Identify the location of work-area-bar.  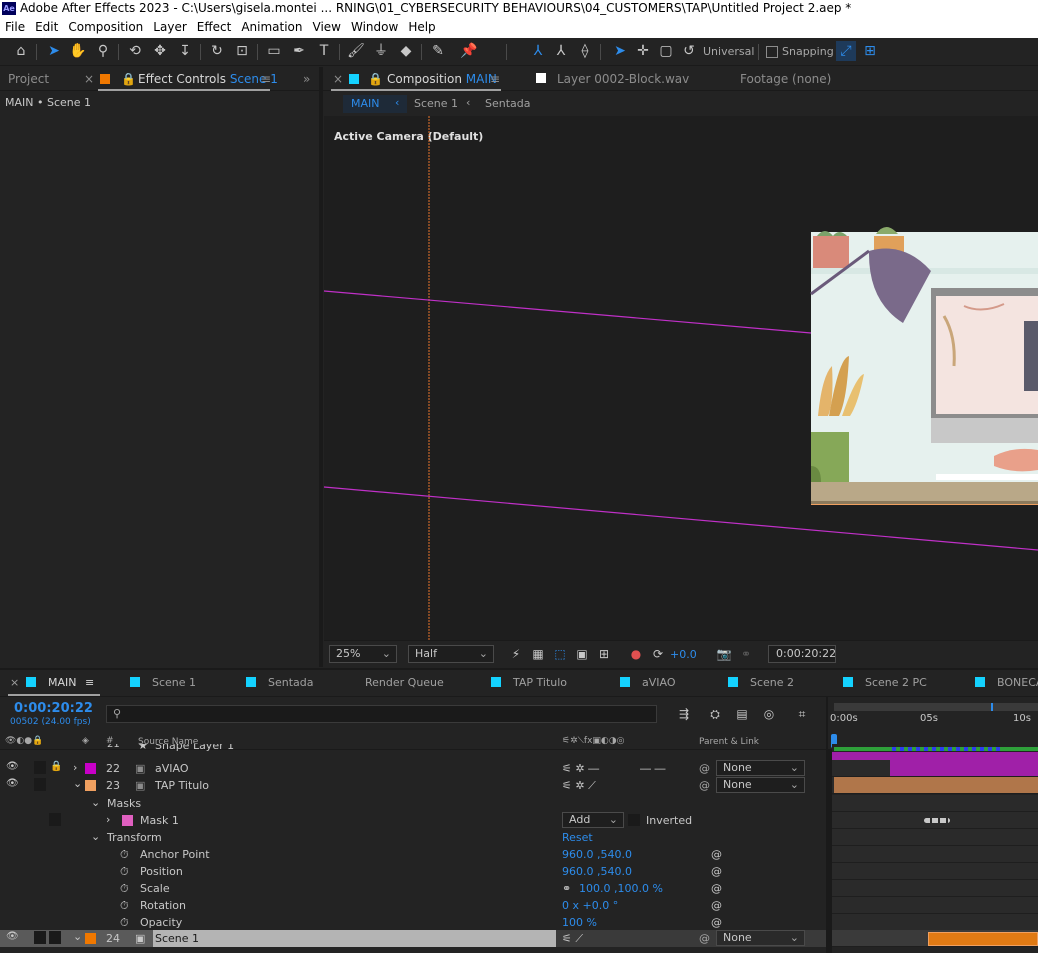
(936, 707).